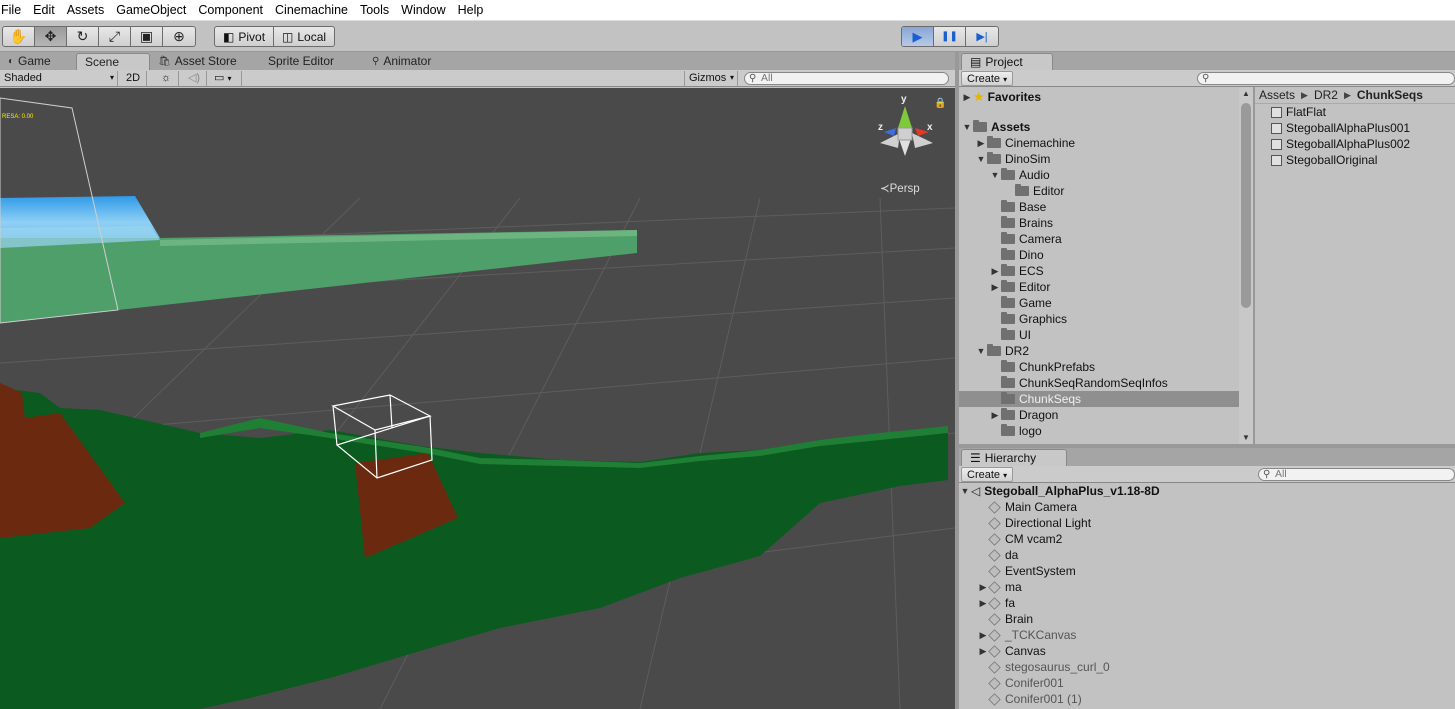 The height and width of the screenshot is (709, 1455). I want to click on pause-button: ❚❚, so click(950, 36).